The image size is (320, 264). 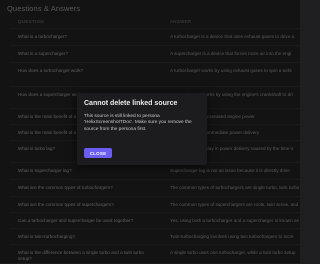 What do you see at coordinates (131, 103) in the screenshot?
I see `dialog-title: Cannot delete linked source` at bounding box center [131, 103].